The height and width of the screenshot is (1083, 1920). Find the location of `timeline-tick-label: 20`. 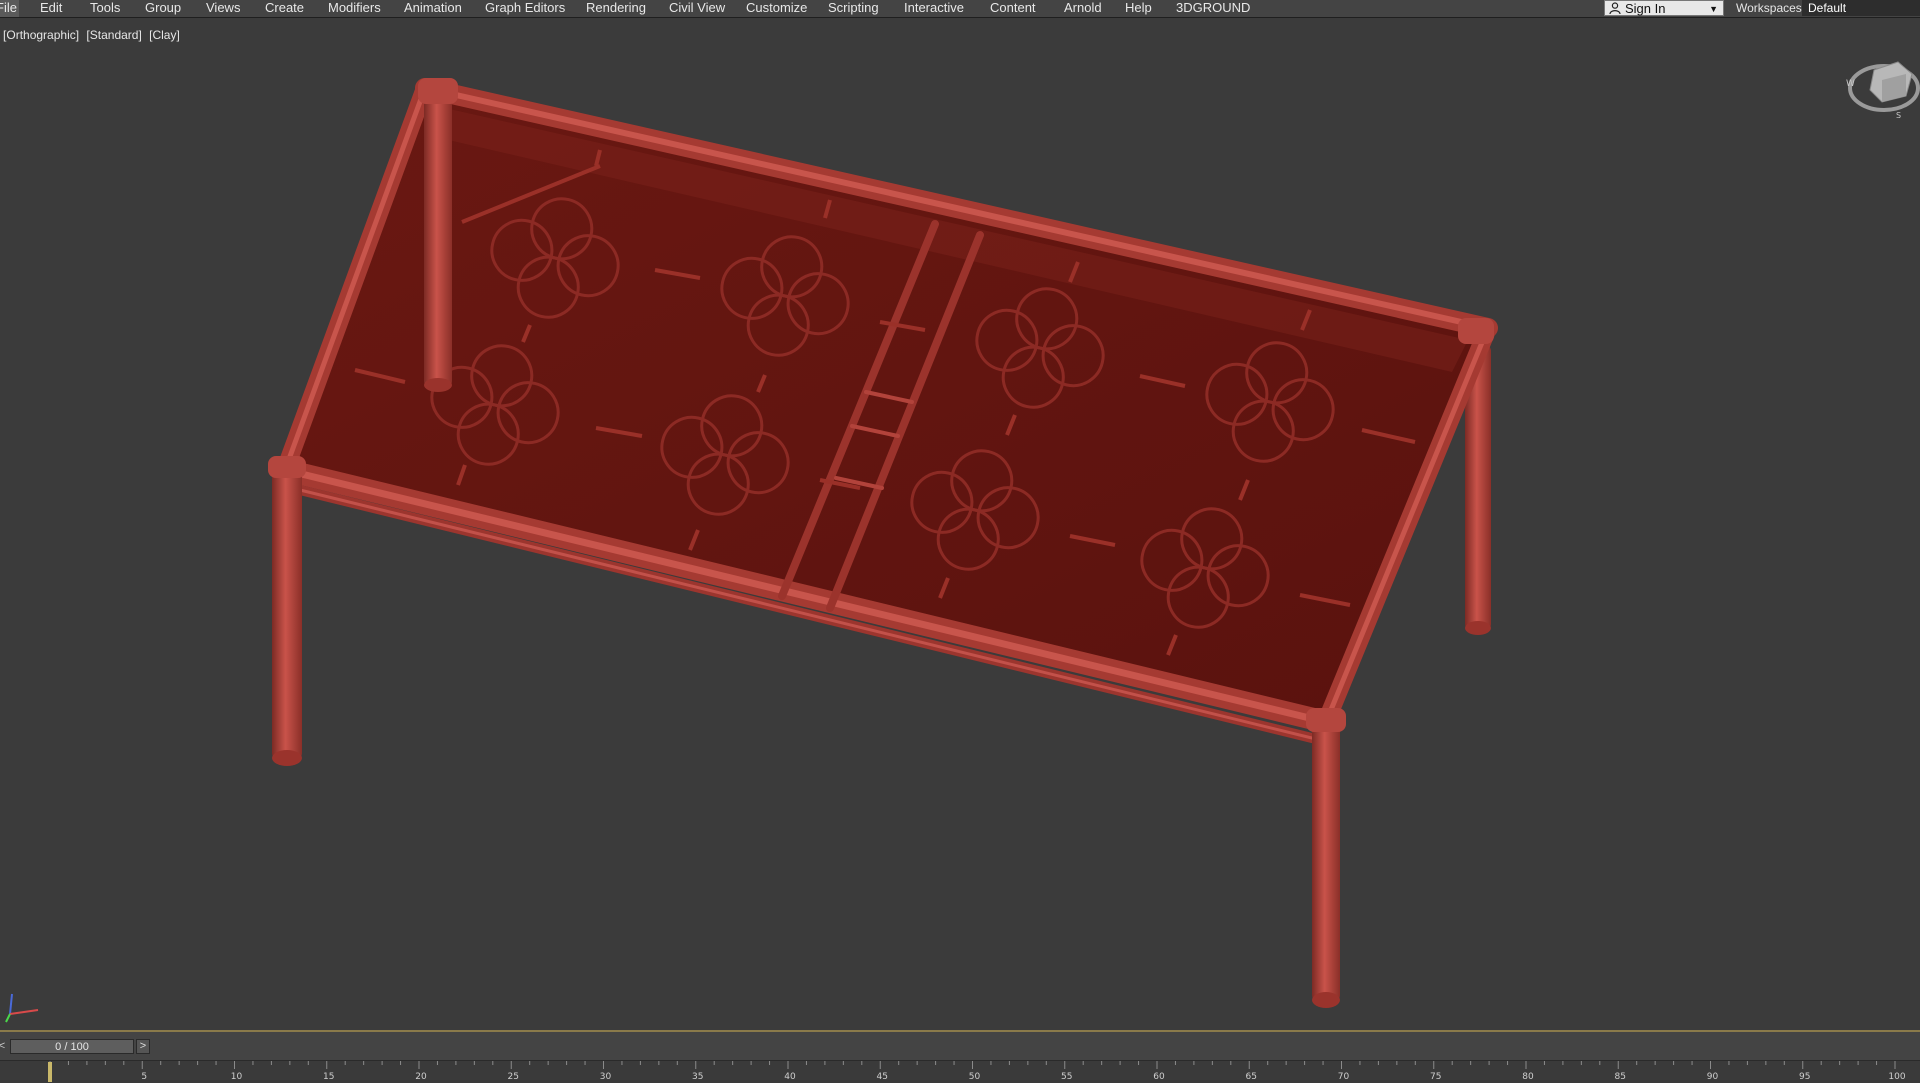

timeline-tick-label: 20 is located at coordinates (421, 1077).